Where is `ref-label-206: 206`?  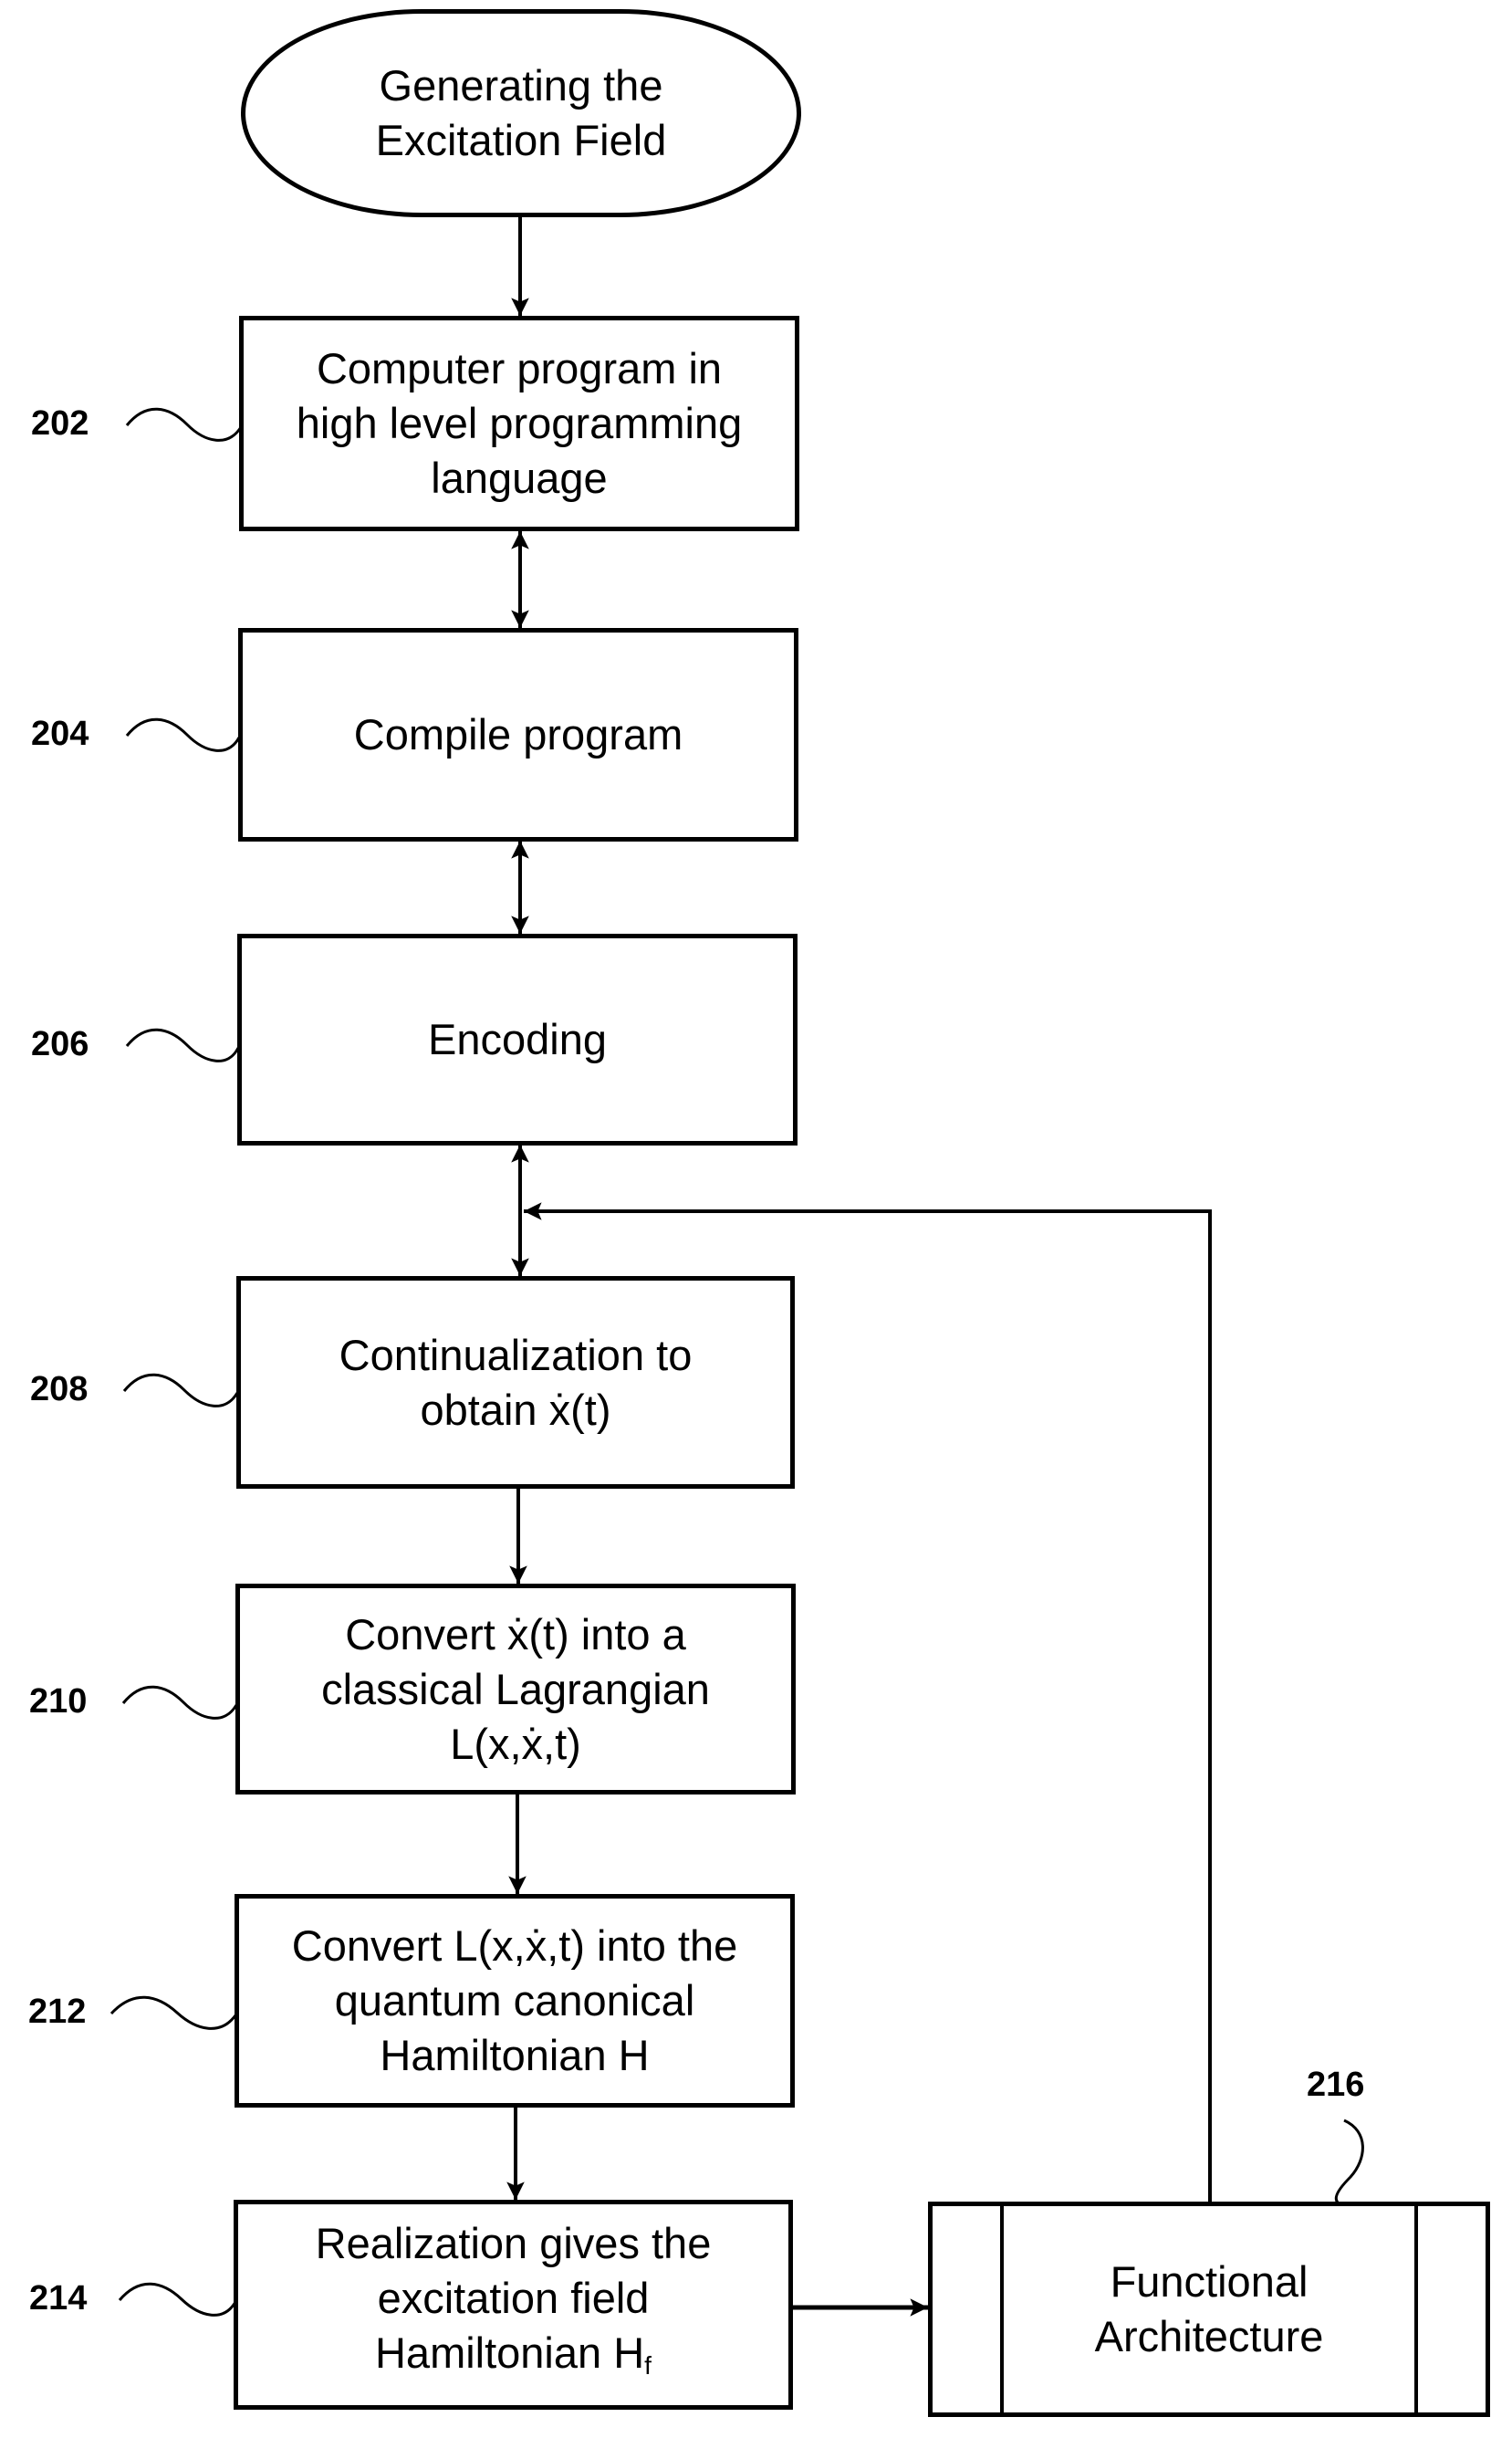 ref-label-206: 206 is located at coordinates (60, 1044).